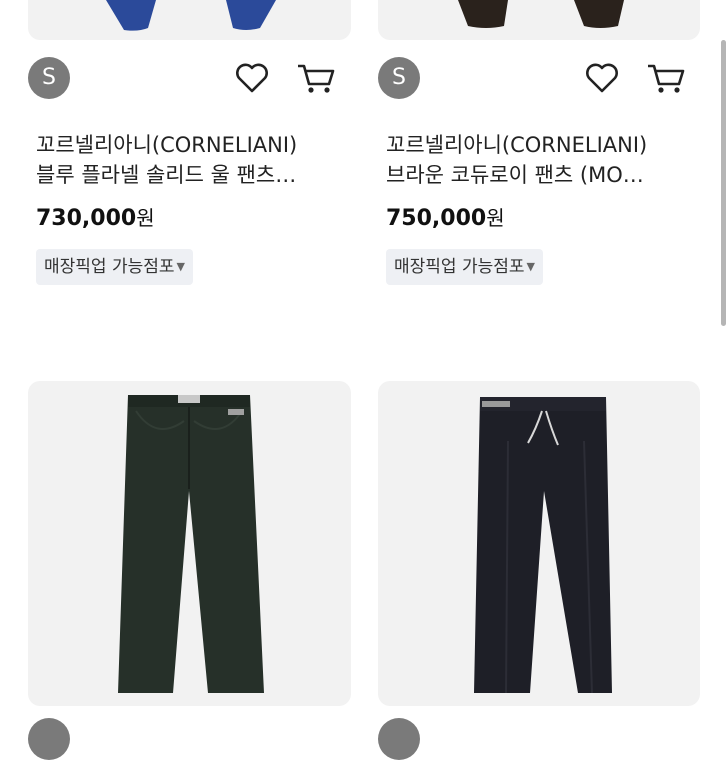 The image size is (726, 760). I want to click on brown-pants-image, so click(541, 14).